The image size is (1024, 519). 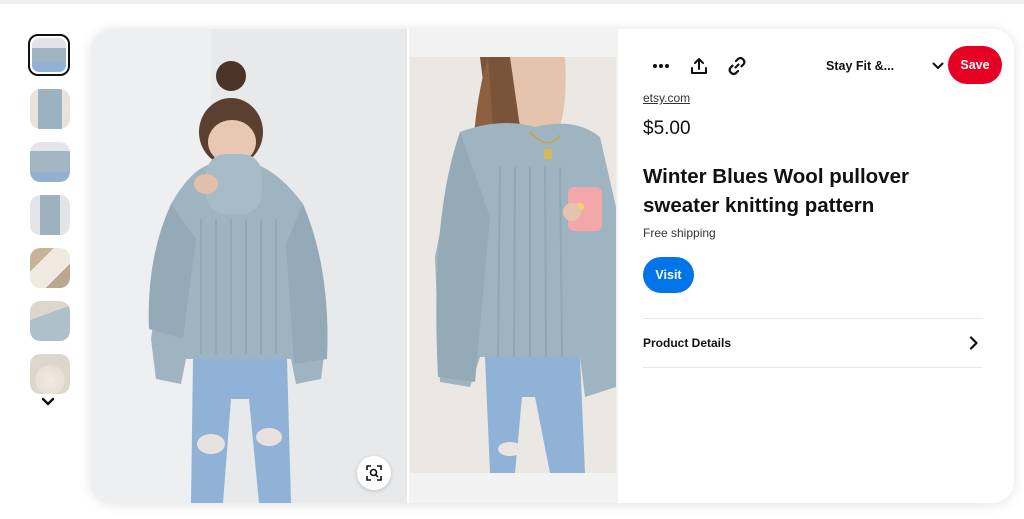 What do you see at coordinates (975, 65) in the screenshot?
I see `save-button: Save` at bounding box center [975, 65].